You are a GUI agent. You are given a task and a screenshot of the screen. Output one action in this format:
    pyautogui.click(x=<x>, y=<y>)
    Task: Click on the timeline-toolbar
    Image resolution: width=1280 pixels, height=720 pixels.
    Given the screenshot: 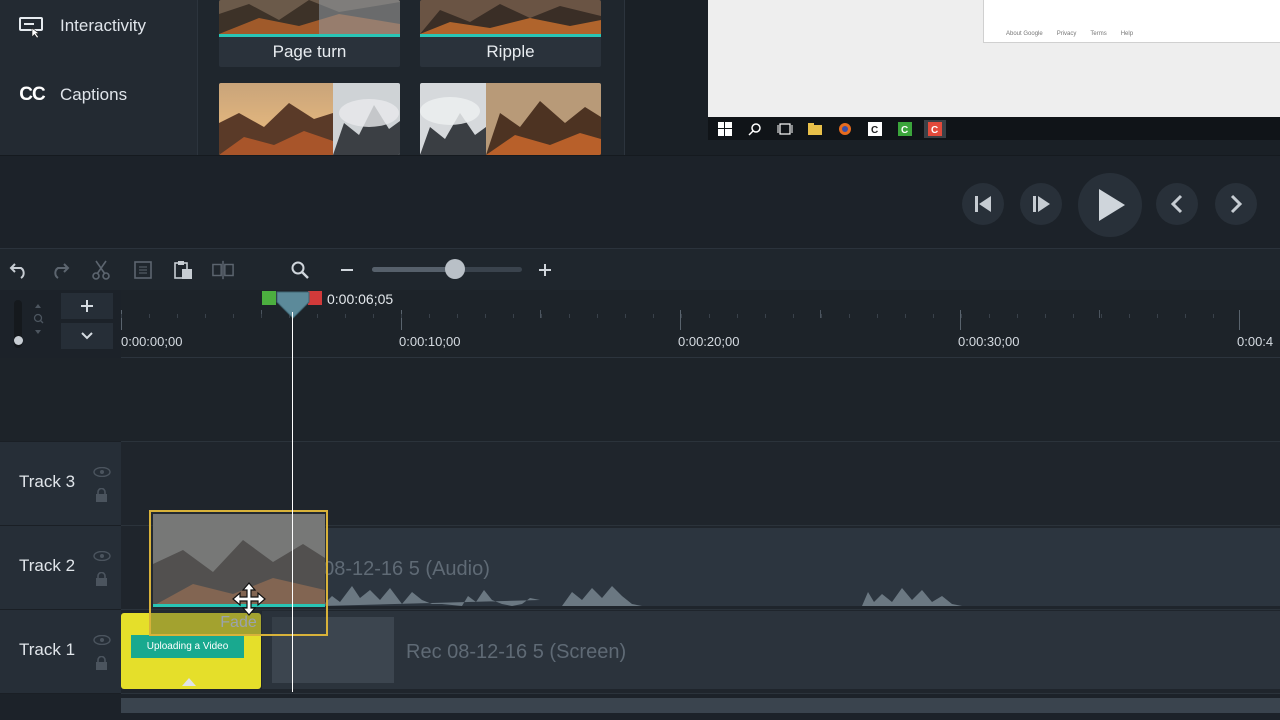 What is the action you would take?
    pyautogui.click(x=640, y=269)
    